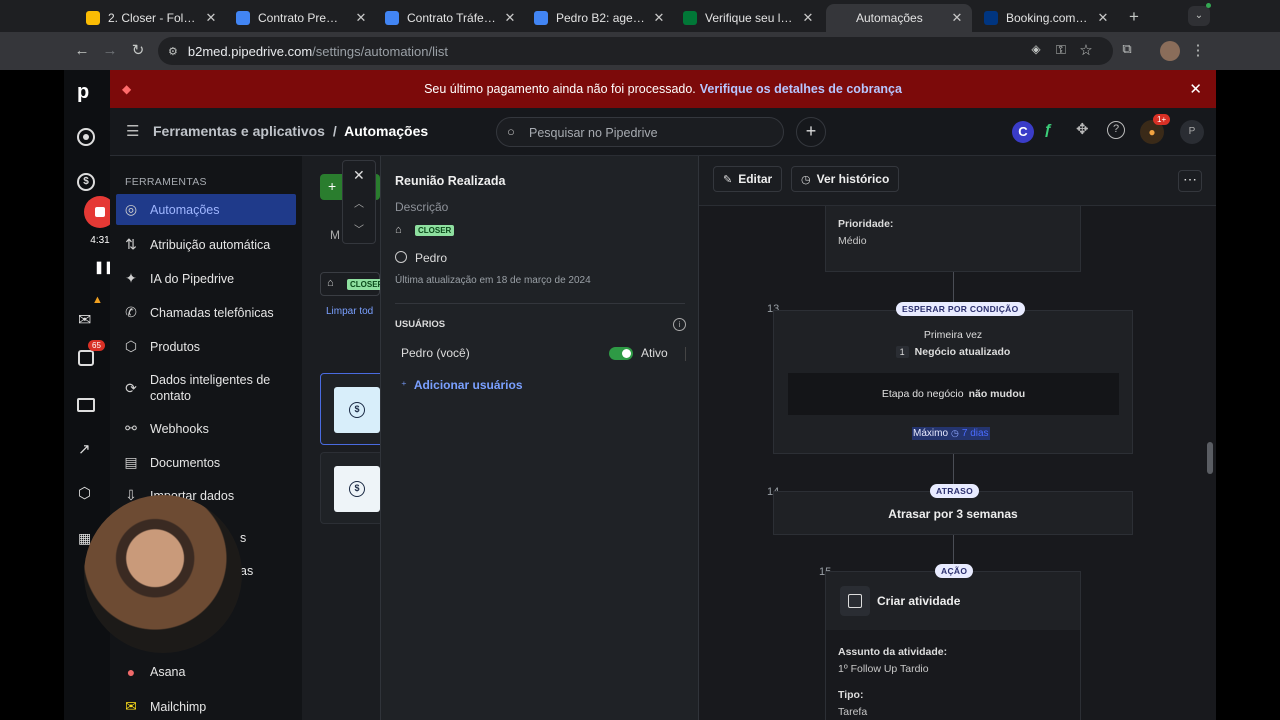 This screenshot has height=720, width=1280. What do you see at coordinates (210, 388) in the screenshot?
I see `sidemenu-item: ⟳ Dados inteligentes de contato` at bounding box center [210, 388].